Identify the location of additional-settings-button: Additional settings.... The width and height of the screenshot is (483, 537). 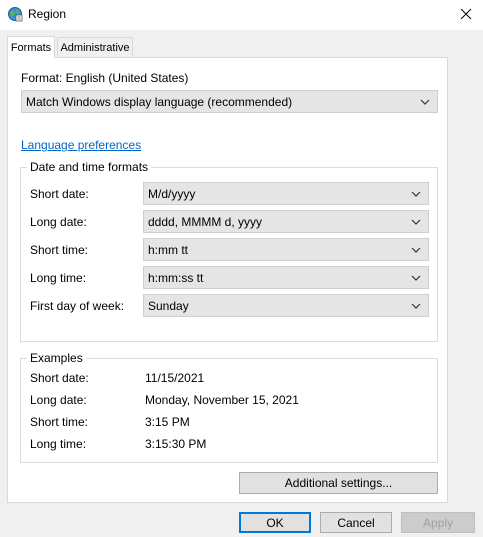
(338, 483).